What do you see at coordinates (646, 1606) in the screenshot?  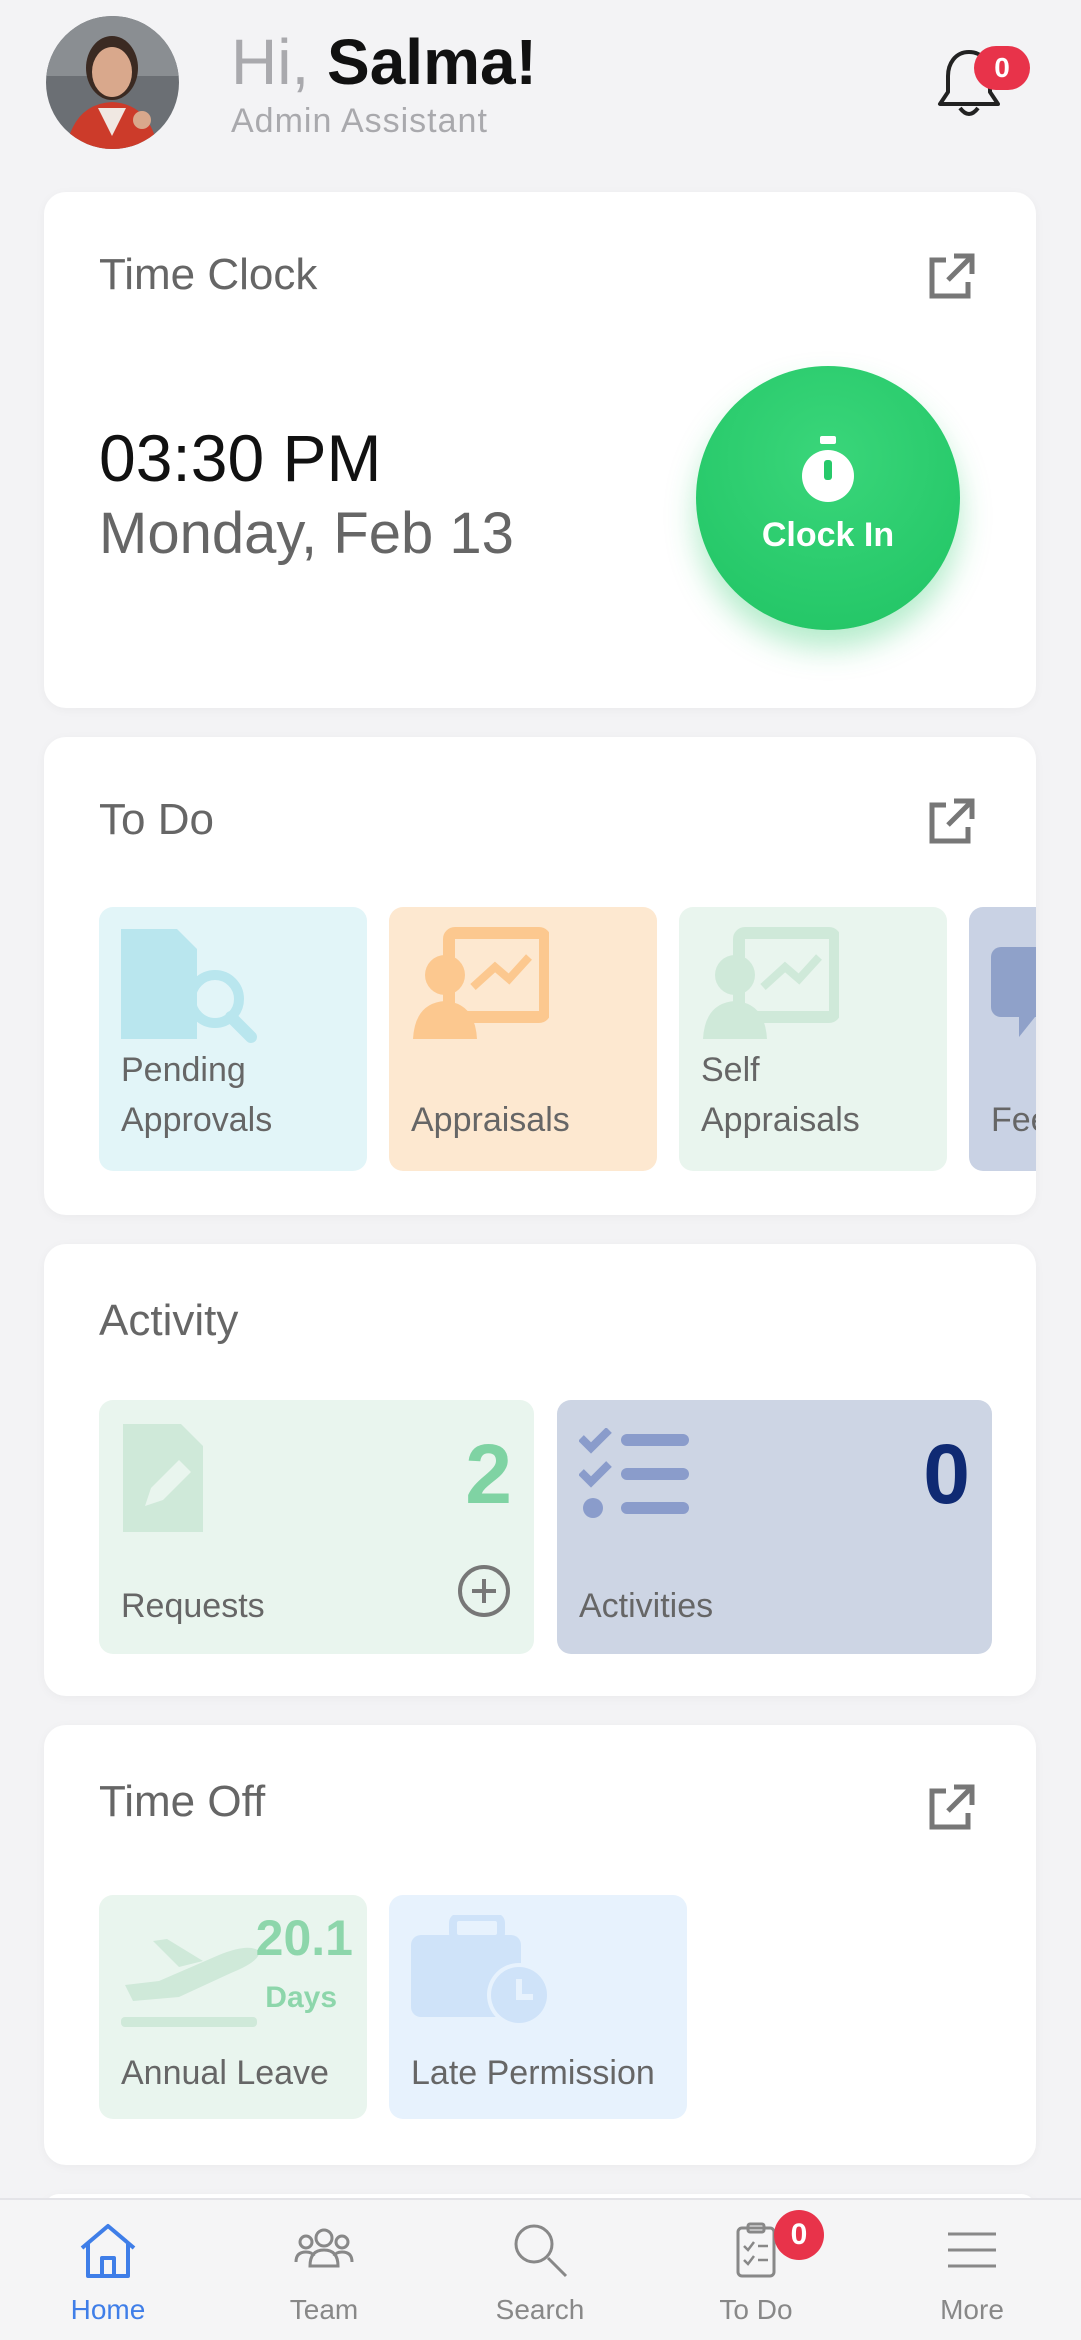 I see `activities-label: Activities` at bounding box center [646, 1606].